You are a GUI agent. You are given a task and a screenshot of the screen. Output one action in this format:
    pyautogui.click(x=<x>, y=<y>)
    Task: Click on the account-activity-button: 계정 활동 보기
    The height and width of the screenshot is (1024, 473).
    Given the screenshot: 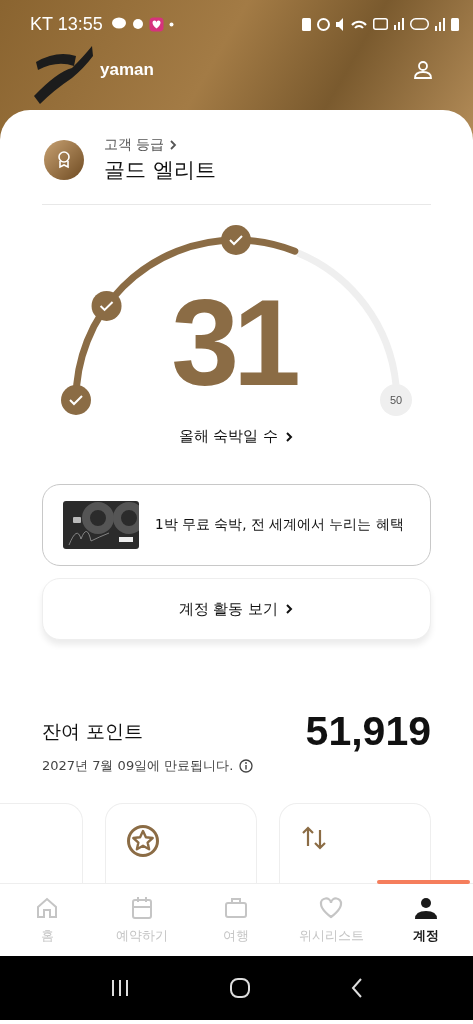 What is the action you would take?
    pyautogui.click(x=236, y=609)
    